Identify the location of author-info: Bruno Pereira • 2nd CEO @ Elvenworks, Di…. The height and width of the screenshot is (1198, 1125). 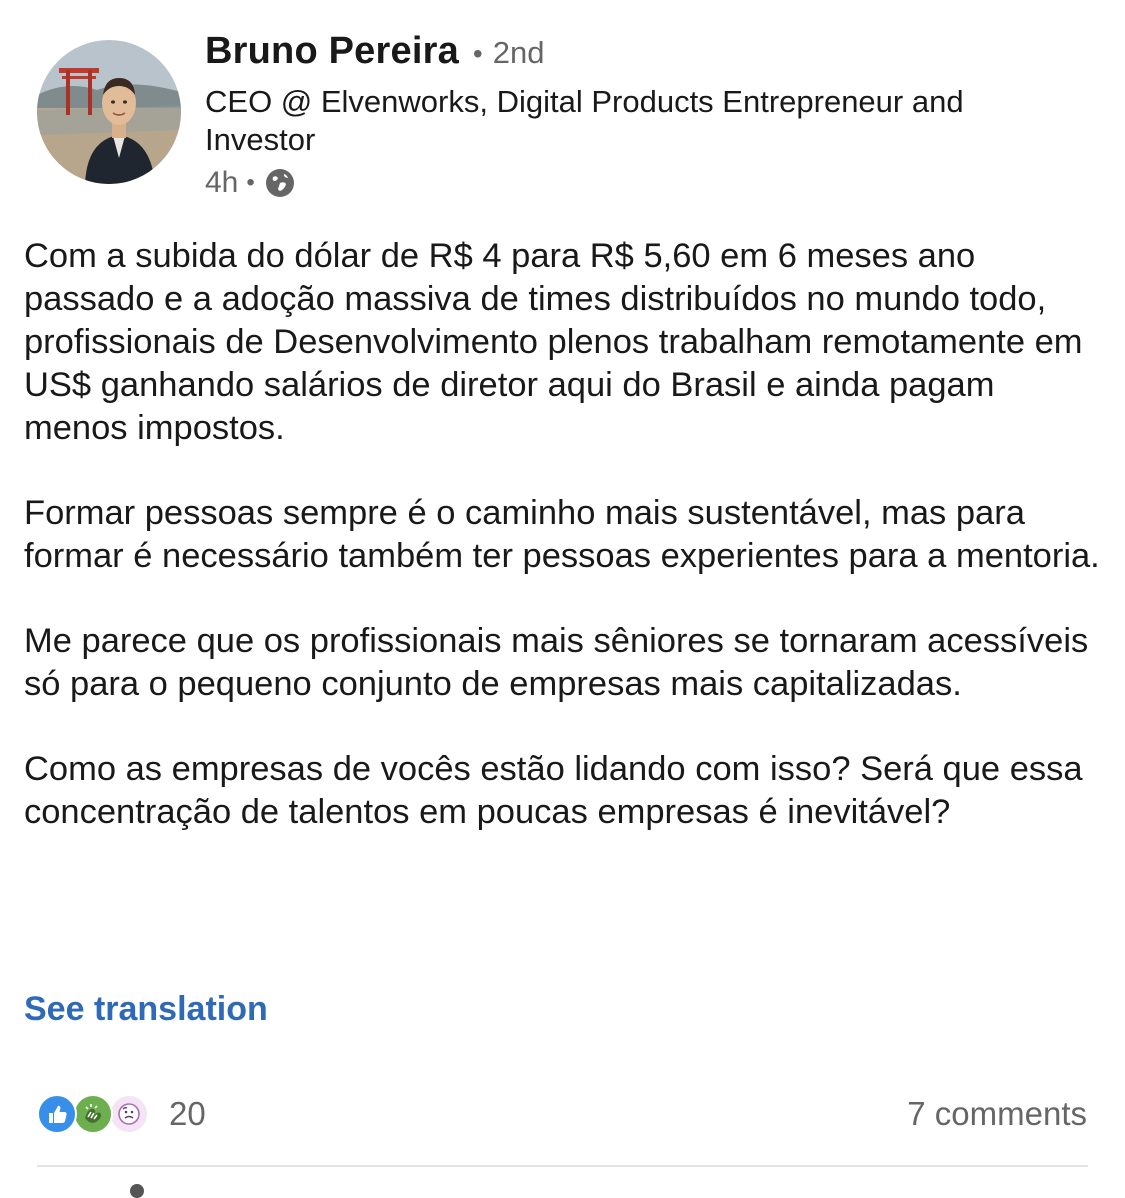
(645, 116).